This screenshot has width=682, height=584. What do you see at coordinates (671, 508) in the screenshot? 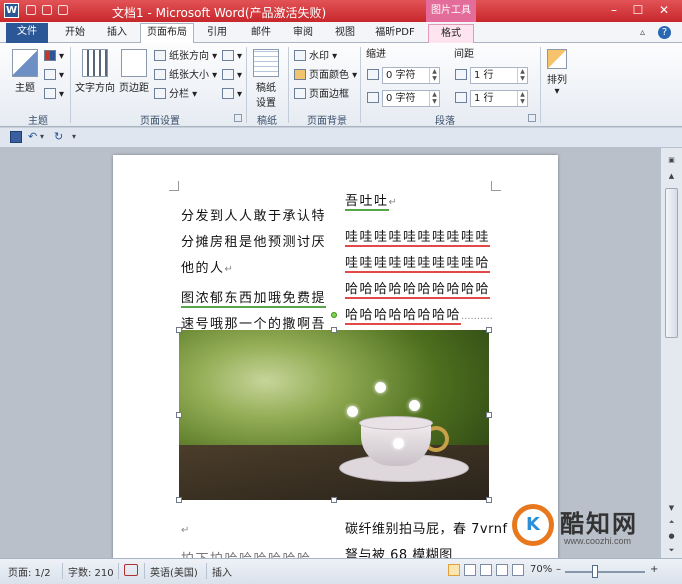
I see `scroll-down-arrow-icon: ▼` at bounding box center [671, 508].